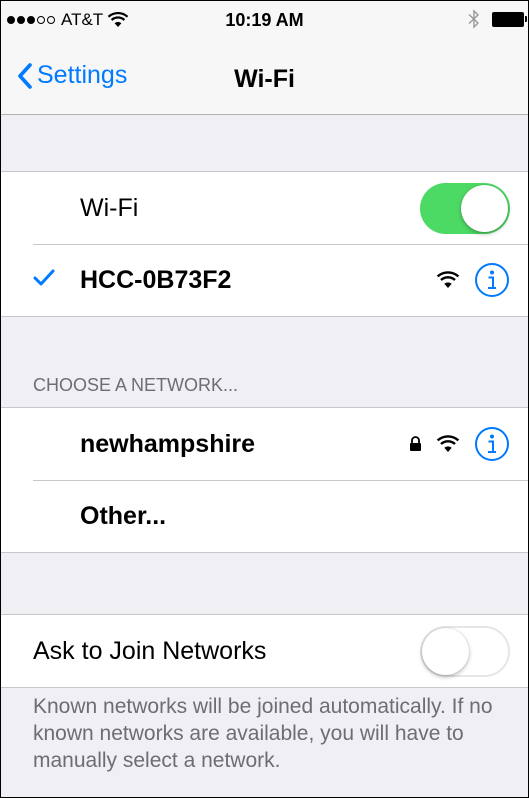  Describe the element at coordinates (474, 19) in the screenshot. I see `bluetooth-icon` at that location.